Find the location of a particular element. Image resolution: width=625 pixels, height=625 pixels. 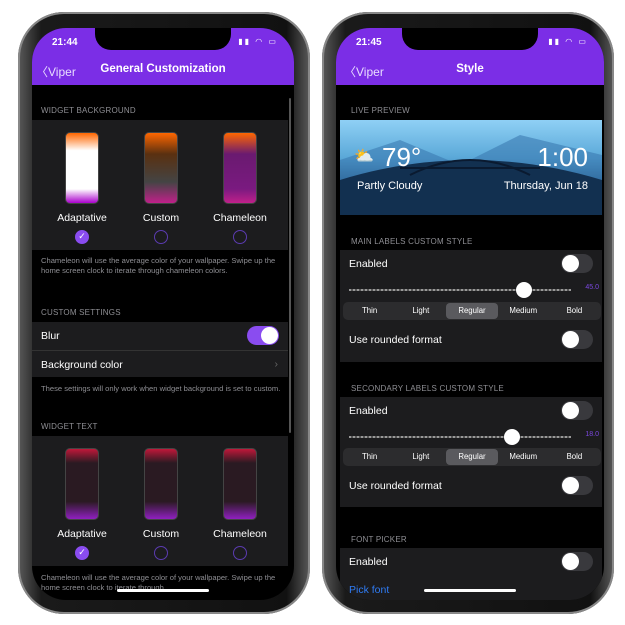

background-color-row: Background color › is located at coordinates (160, 363).